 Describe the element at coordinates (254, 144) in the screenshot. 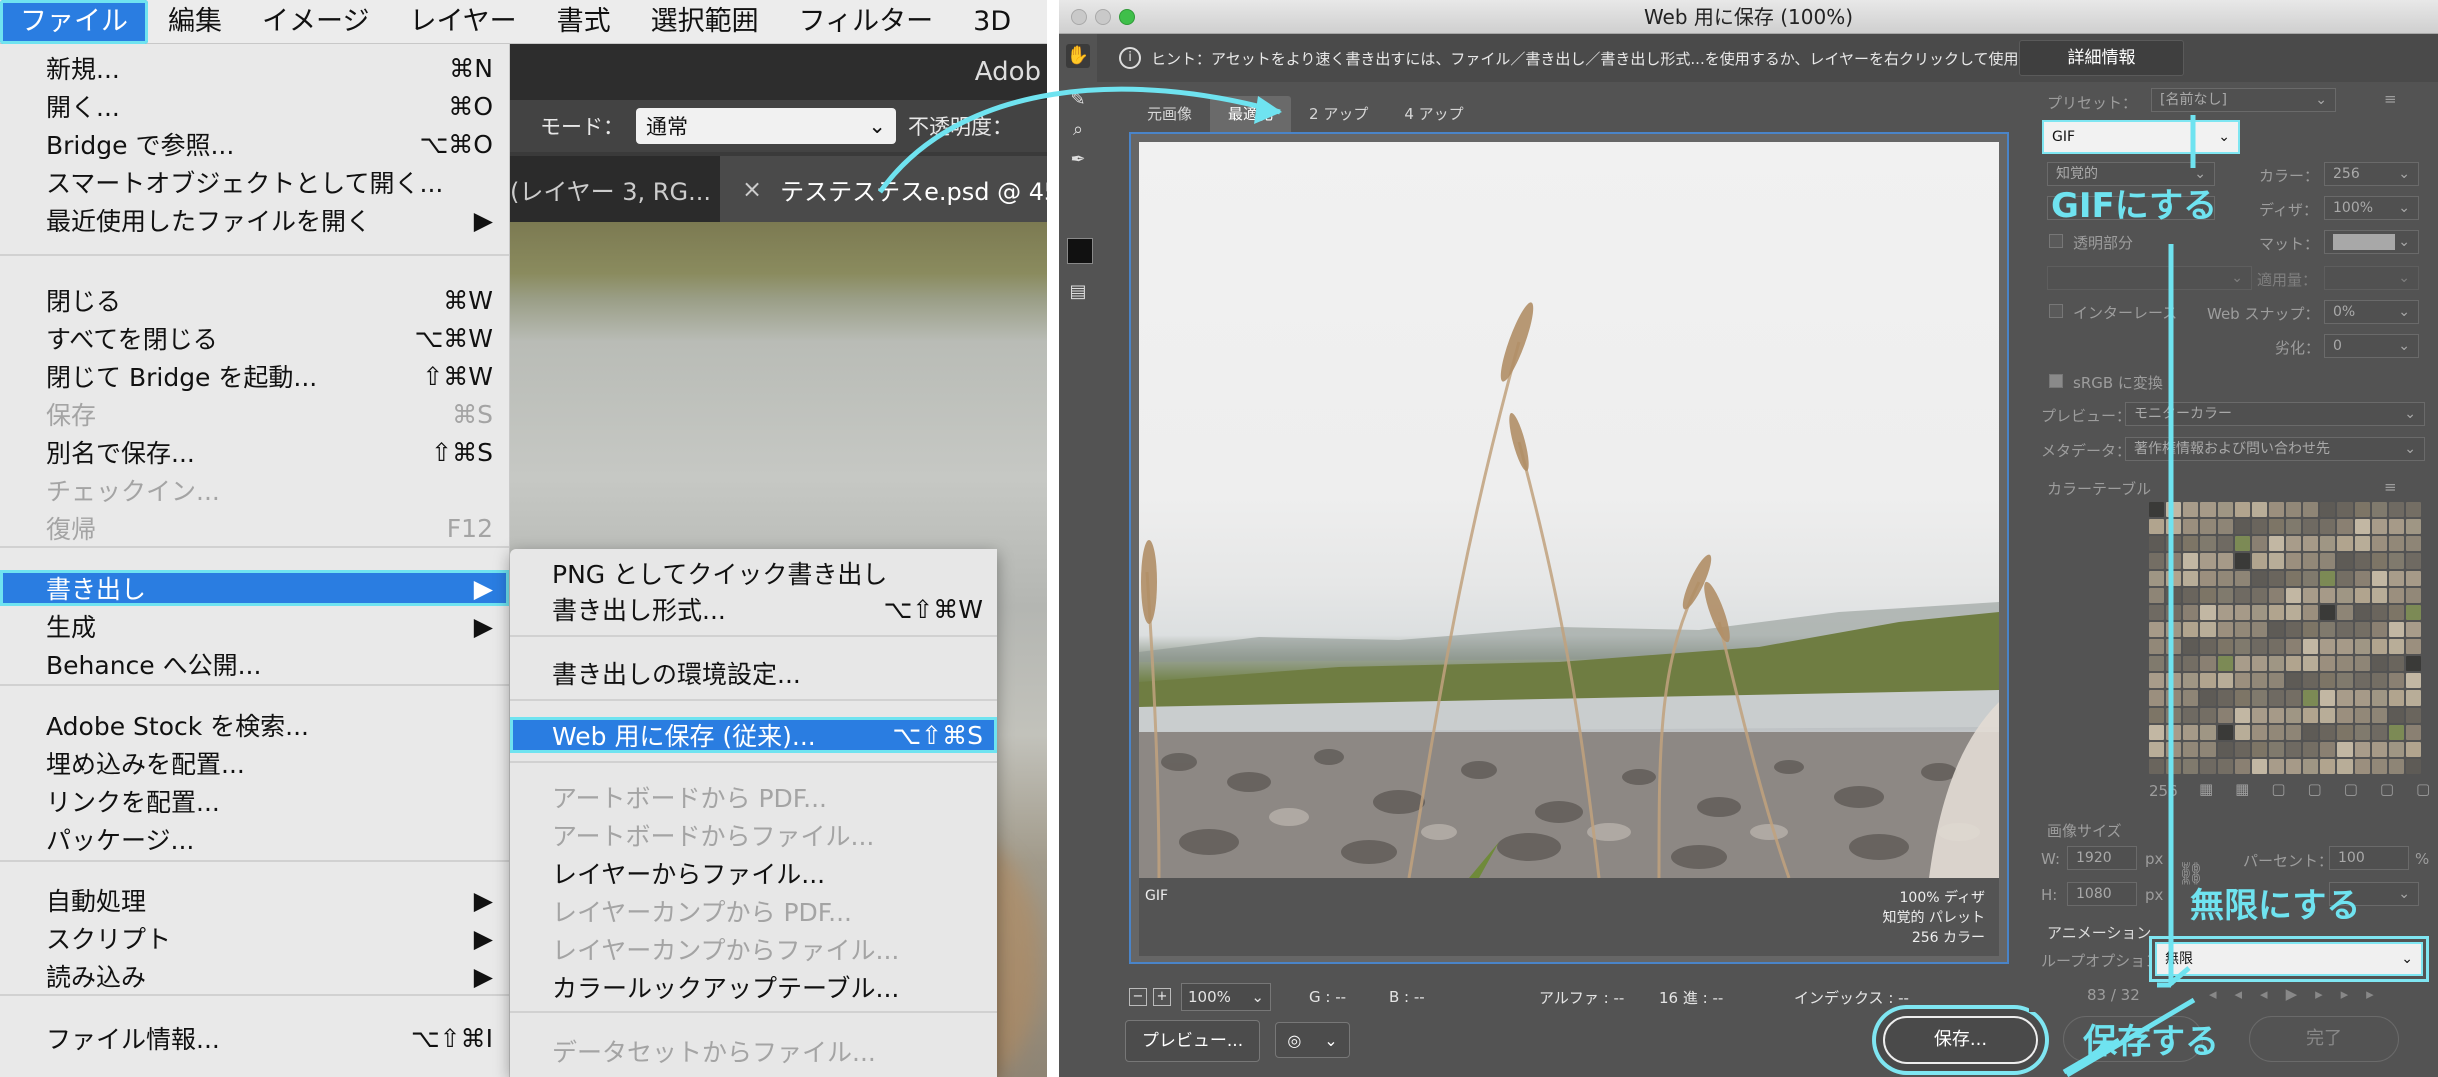

I see `file-menu-item: Bridge で参照... ⌥⌘O` at that location.